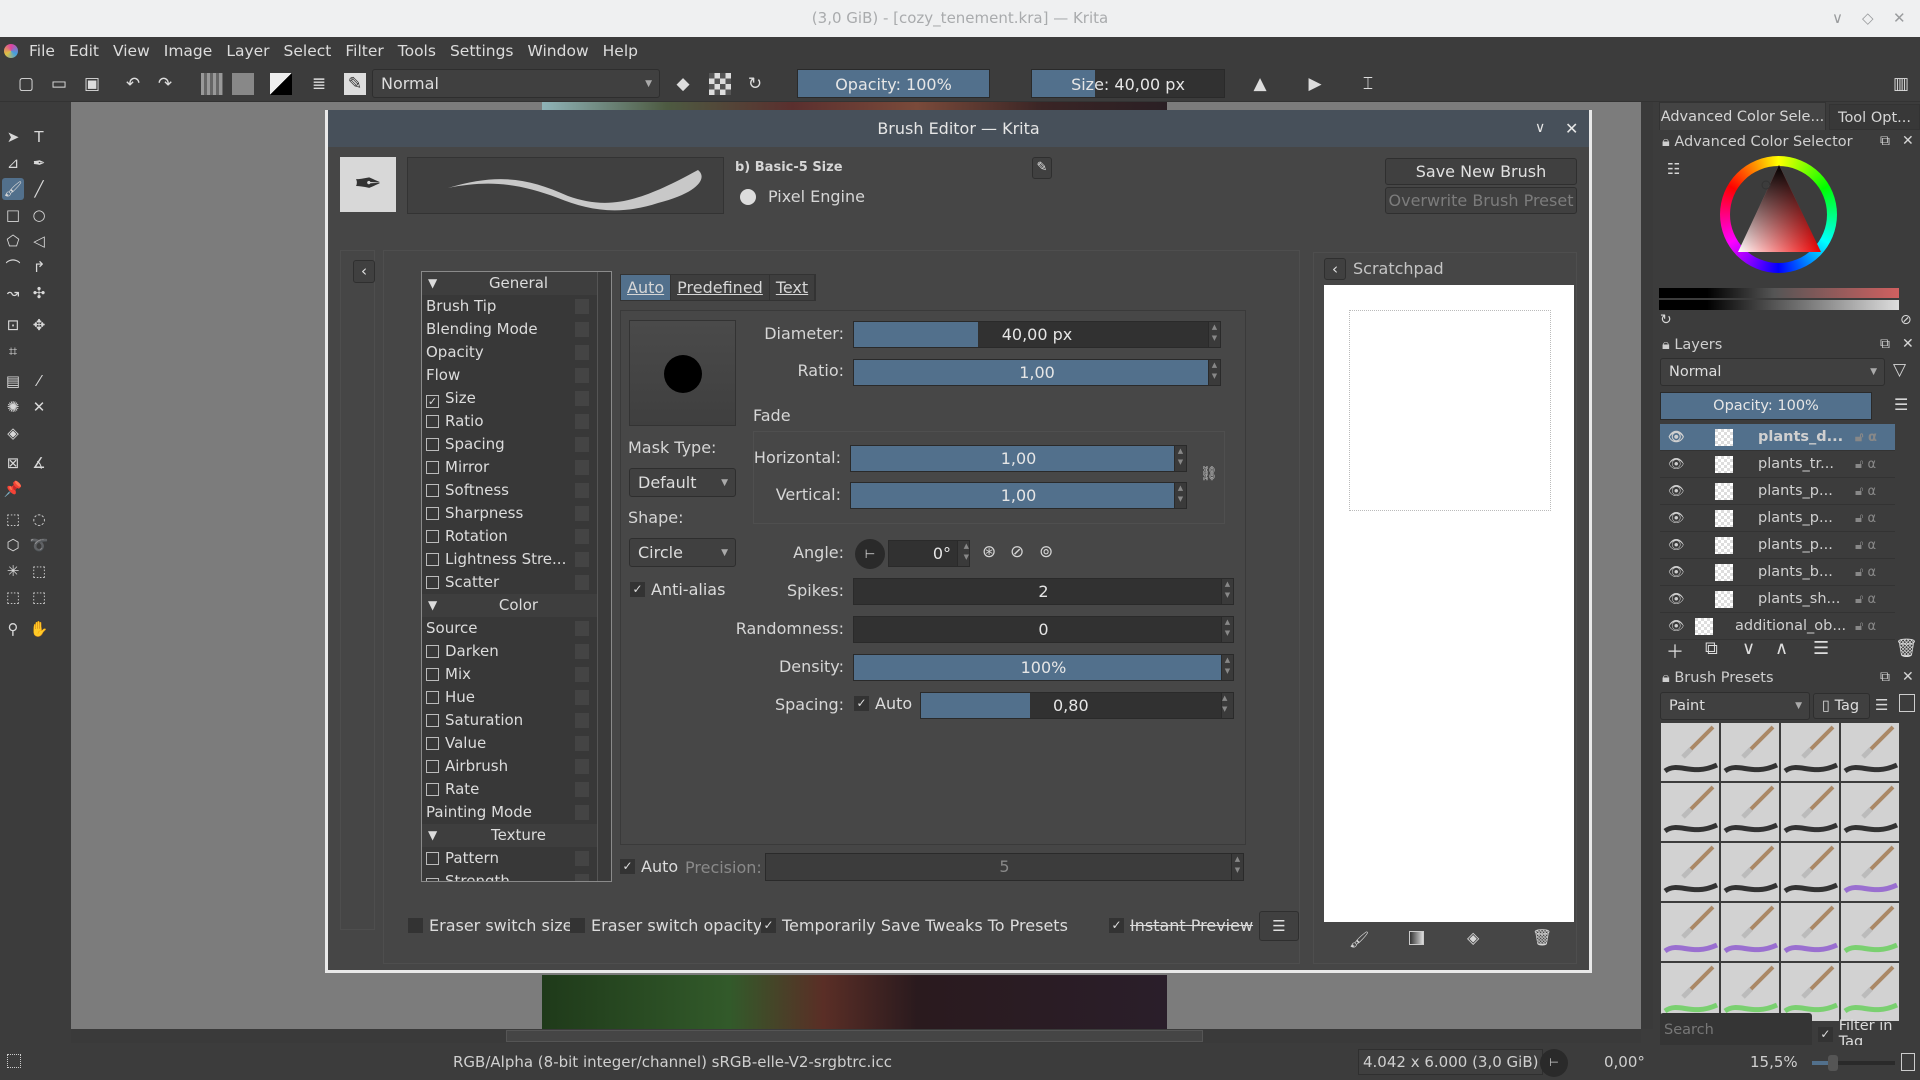 Image resolution: width=1920 pixels, height=1080 pixels. What do you see at coordinates (39, 215) in the screenshot?
I see `ellipse-tool-icon: ○` at bounding box center [39, 215].